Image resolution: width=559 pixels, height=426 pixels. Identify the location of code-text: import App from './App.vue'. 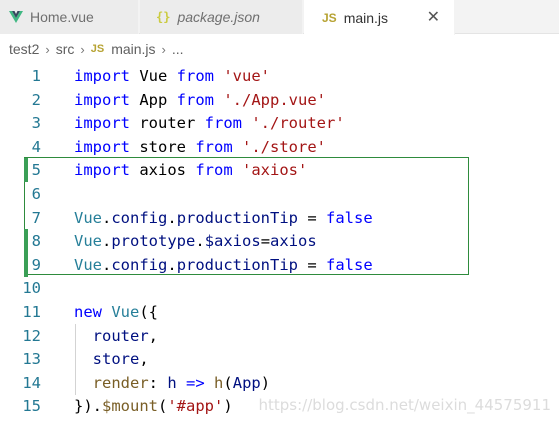
(200, 100).